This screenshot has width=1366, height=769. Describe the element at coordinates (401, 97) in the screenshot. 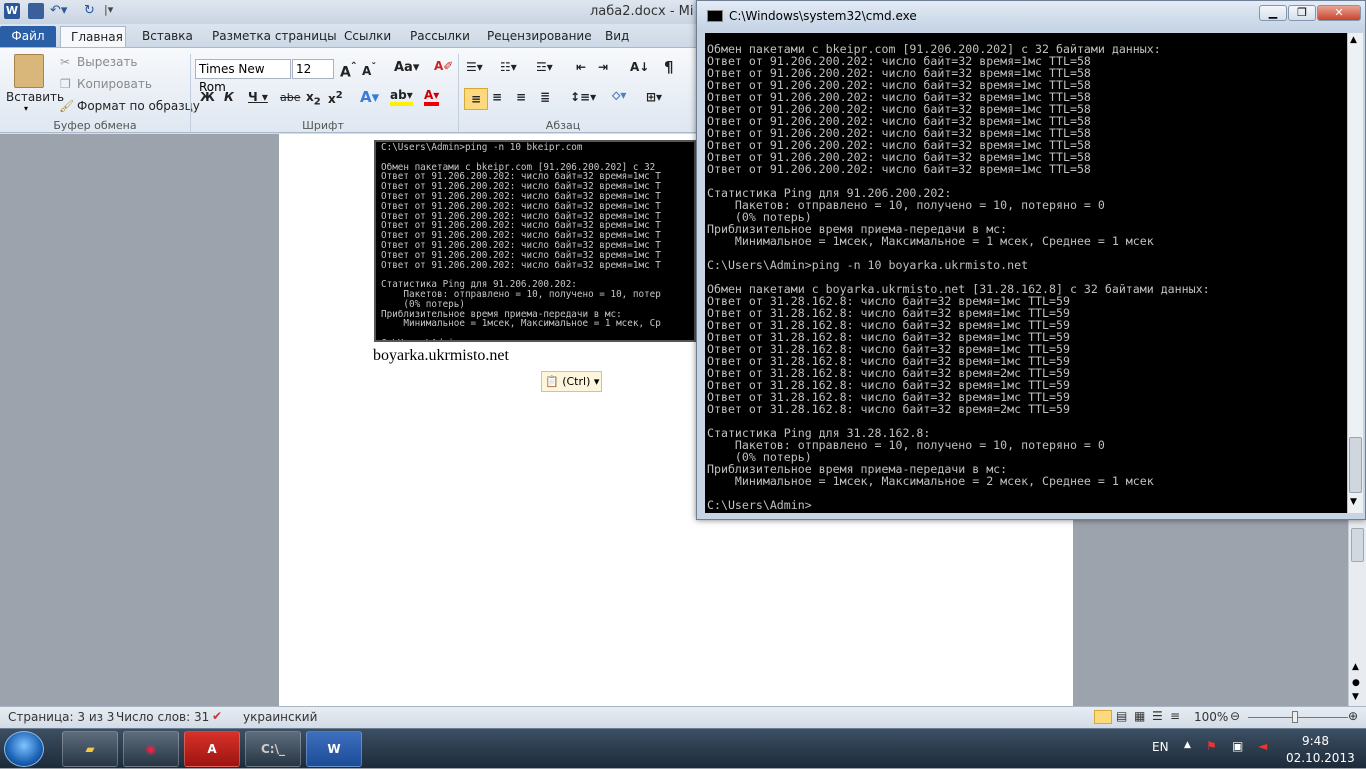

I see `highlight-icon: ab▾` at that location.